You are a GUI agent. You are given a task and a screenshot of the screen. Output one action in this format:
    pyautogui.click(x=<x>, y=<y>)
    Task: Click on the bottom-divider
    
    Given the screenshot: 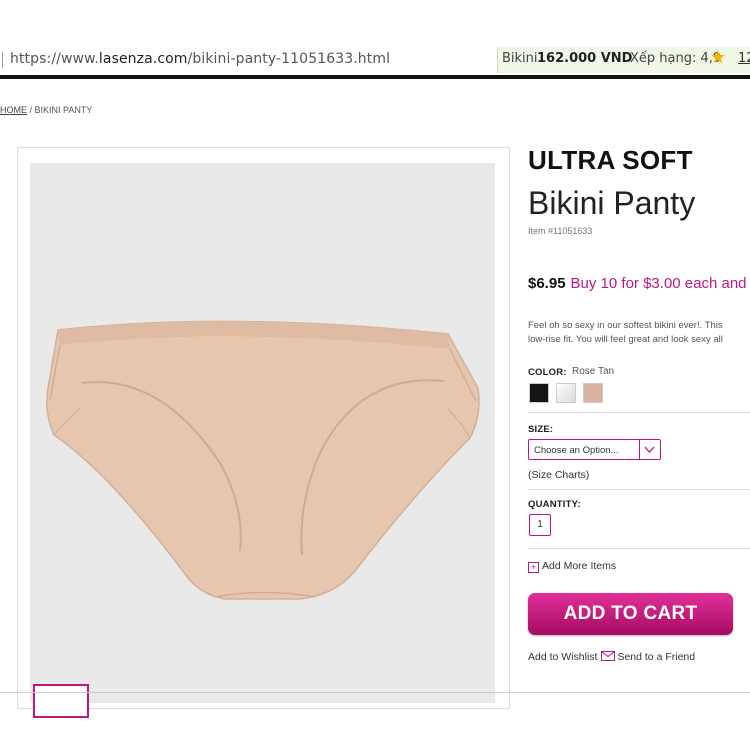 What is the action you would take?
    pyautogui.click(x=375, y=692)
    